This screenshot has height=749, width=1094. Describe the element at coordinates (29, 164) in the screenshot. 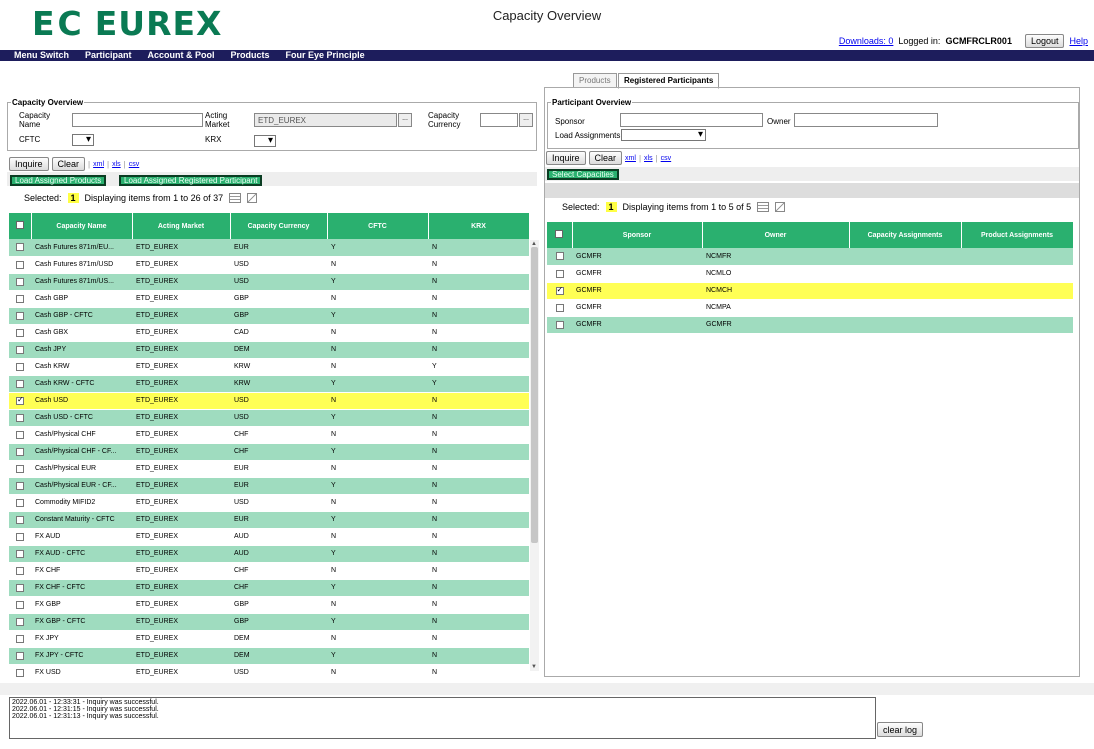

I see `inquire-button: Inquire` at that location.